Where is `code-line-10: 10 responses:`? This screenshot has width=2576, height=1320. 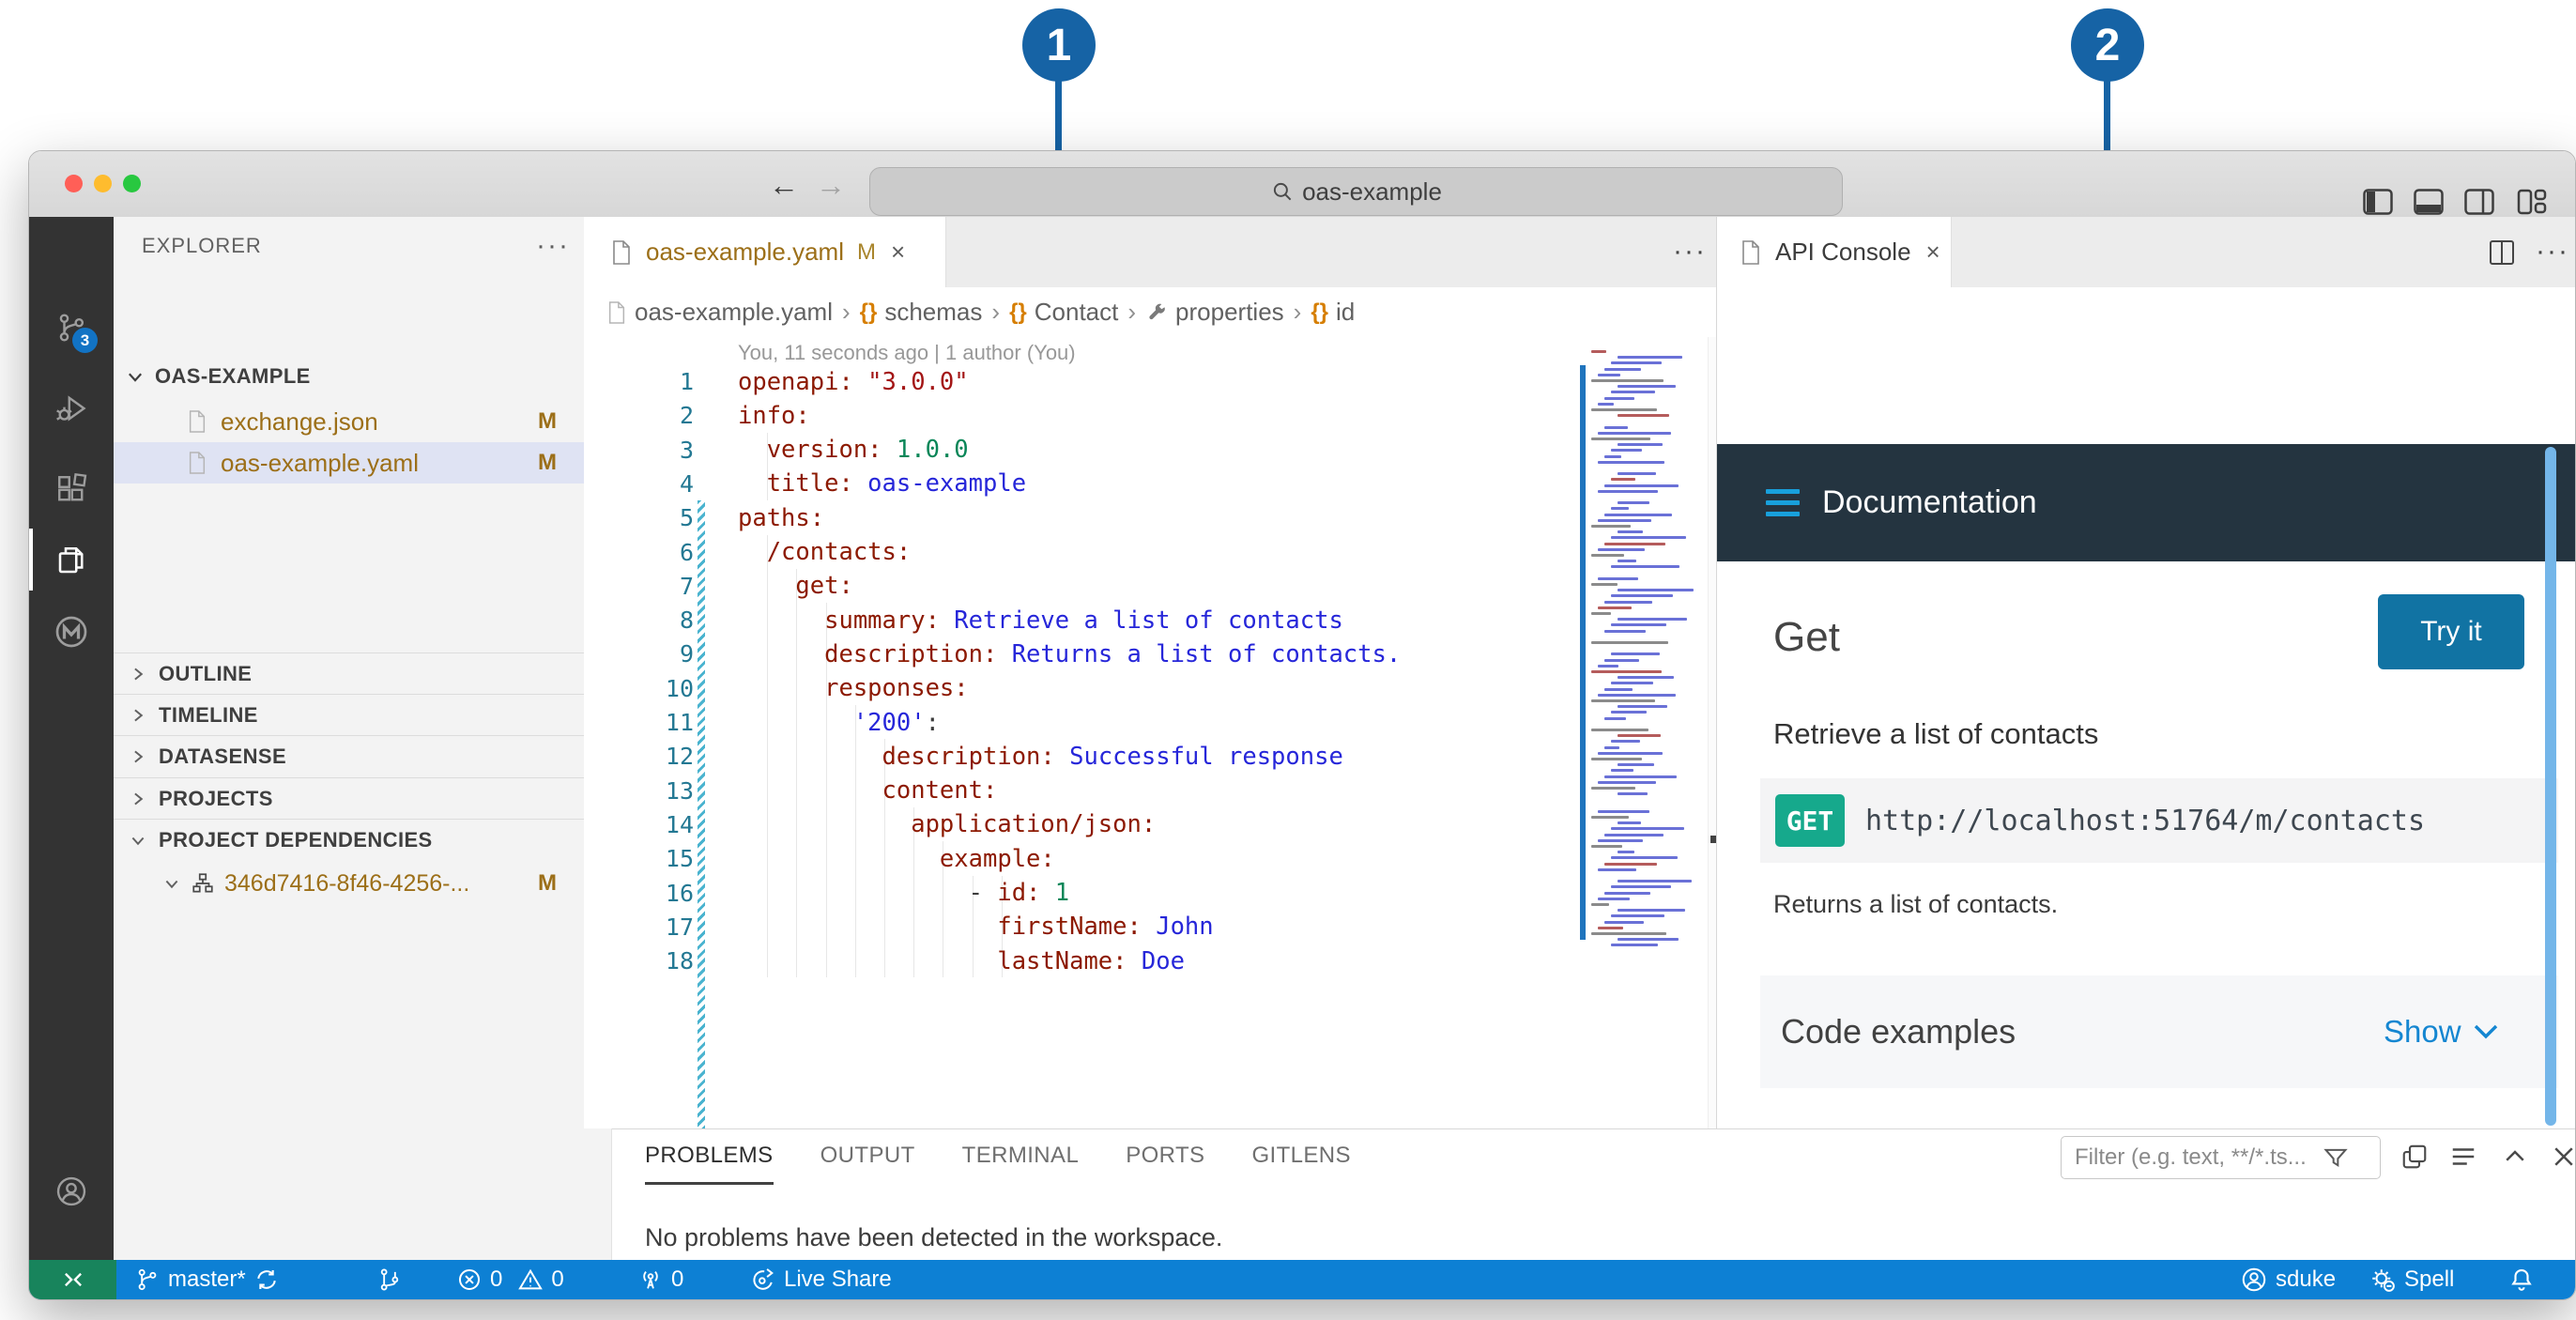 code-line-10: 10 responses: is located at coordinates (1100, 688).